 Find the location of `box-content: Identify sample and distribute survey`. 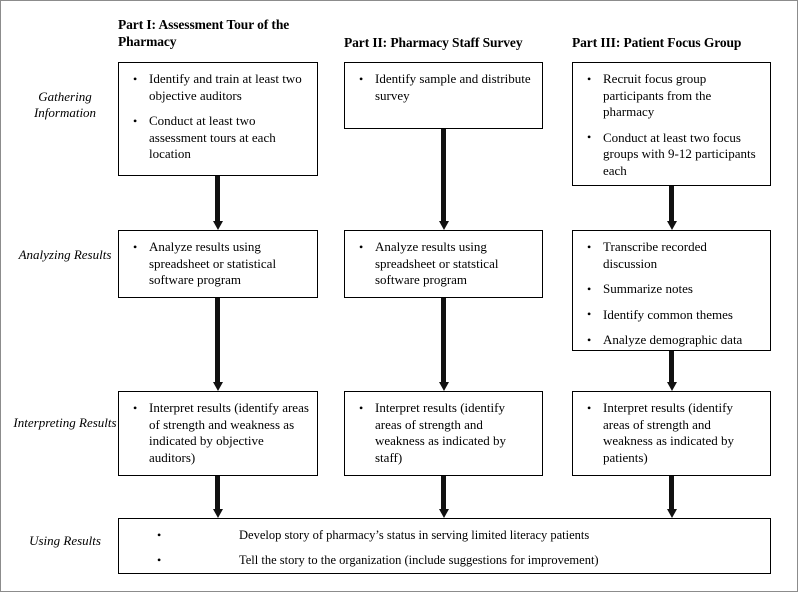

box-content: Identify sample and distribute survey is located at coordinates (443, 87).